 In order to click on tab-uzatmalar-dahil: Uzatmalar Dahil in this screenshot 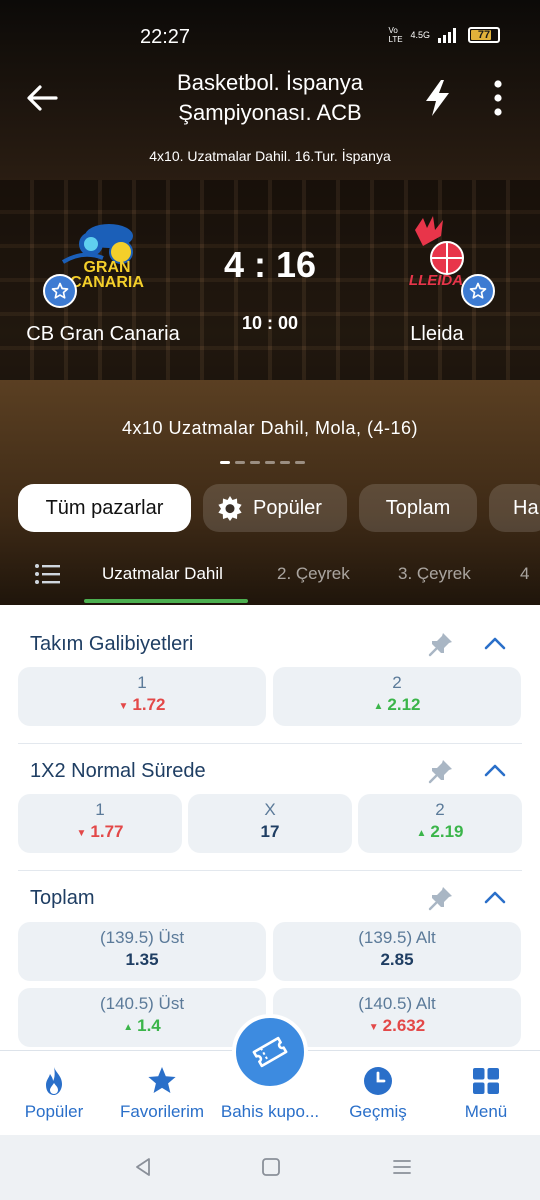, I will do `click(162, 574)`.